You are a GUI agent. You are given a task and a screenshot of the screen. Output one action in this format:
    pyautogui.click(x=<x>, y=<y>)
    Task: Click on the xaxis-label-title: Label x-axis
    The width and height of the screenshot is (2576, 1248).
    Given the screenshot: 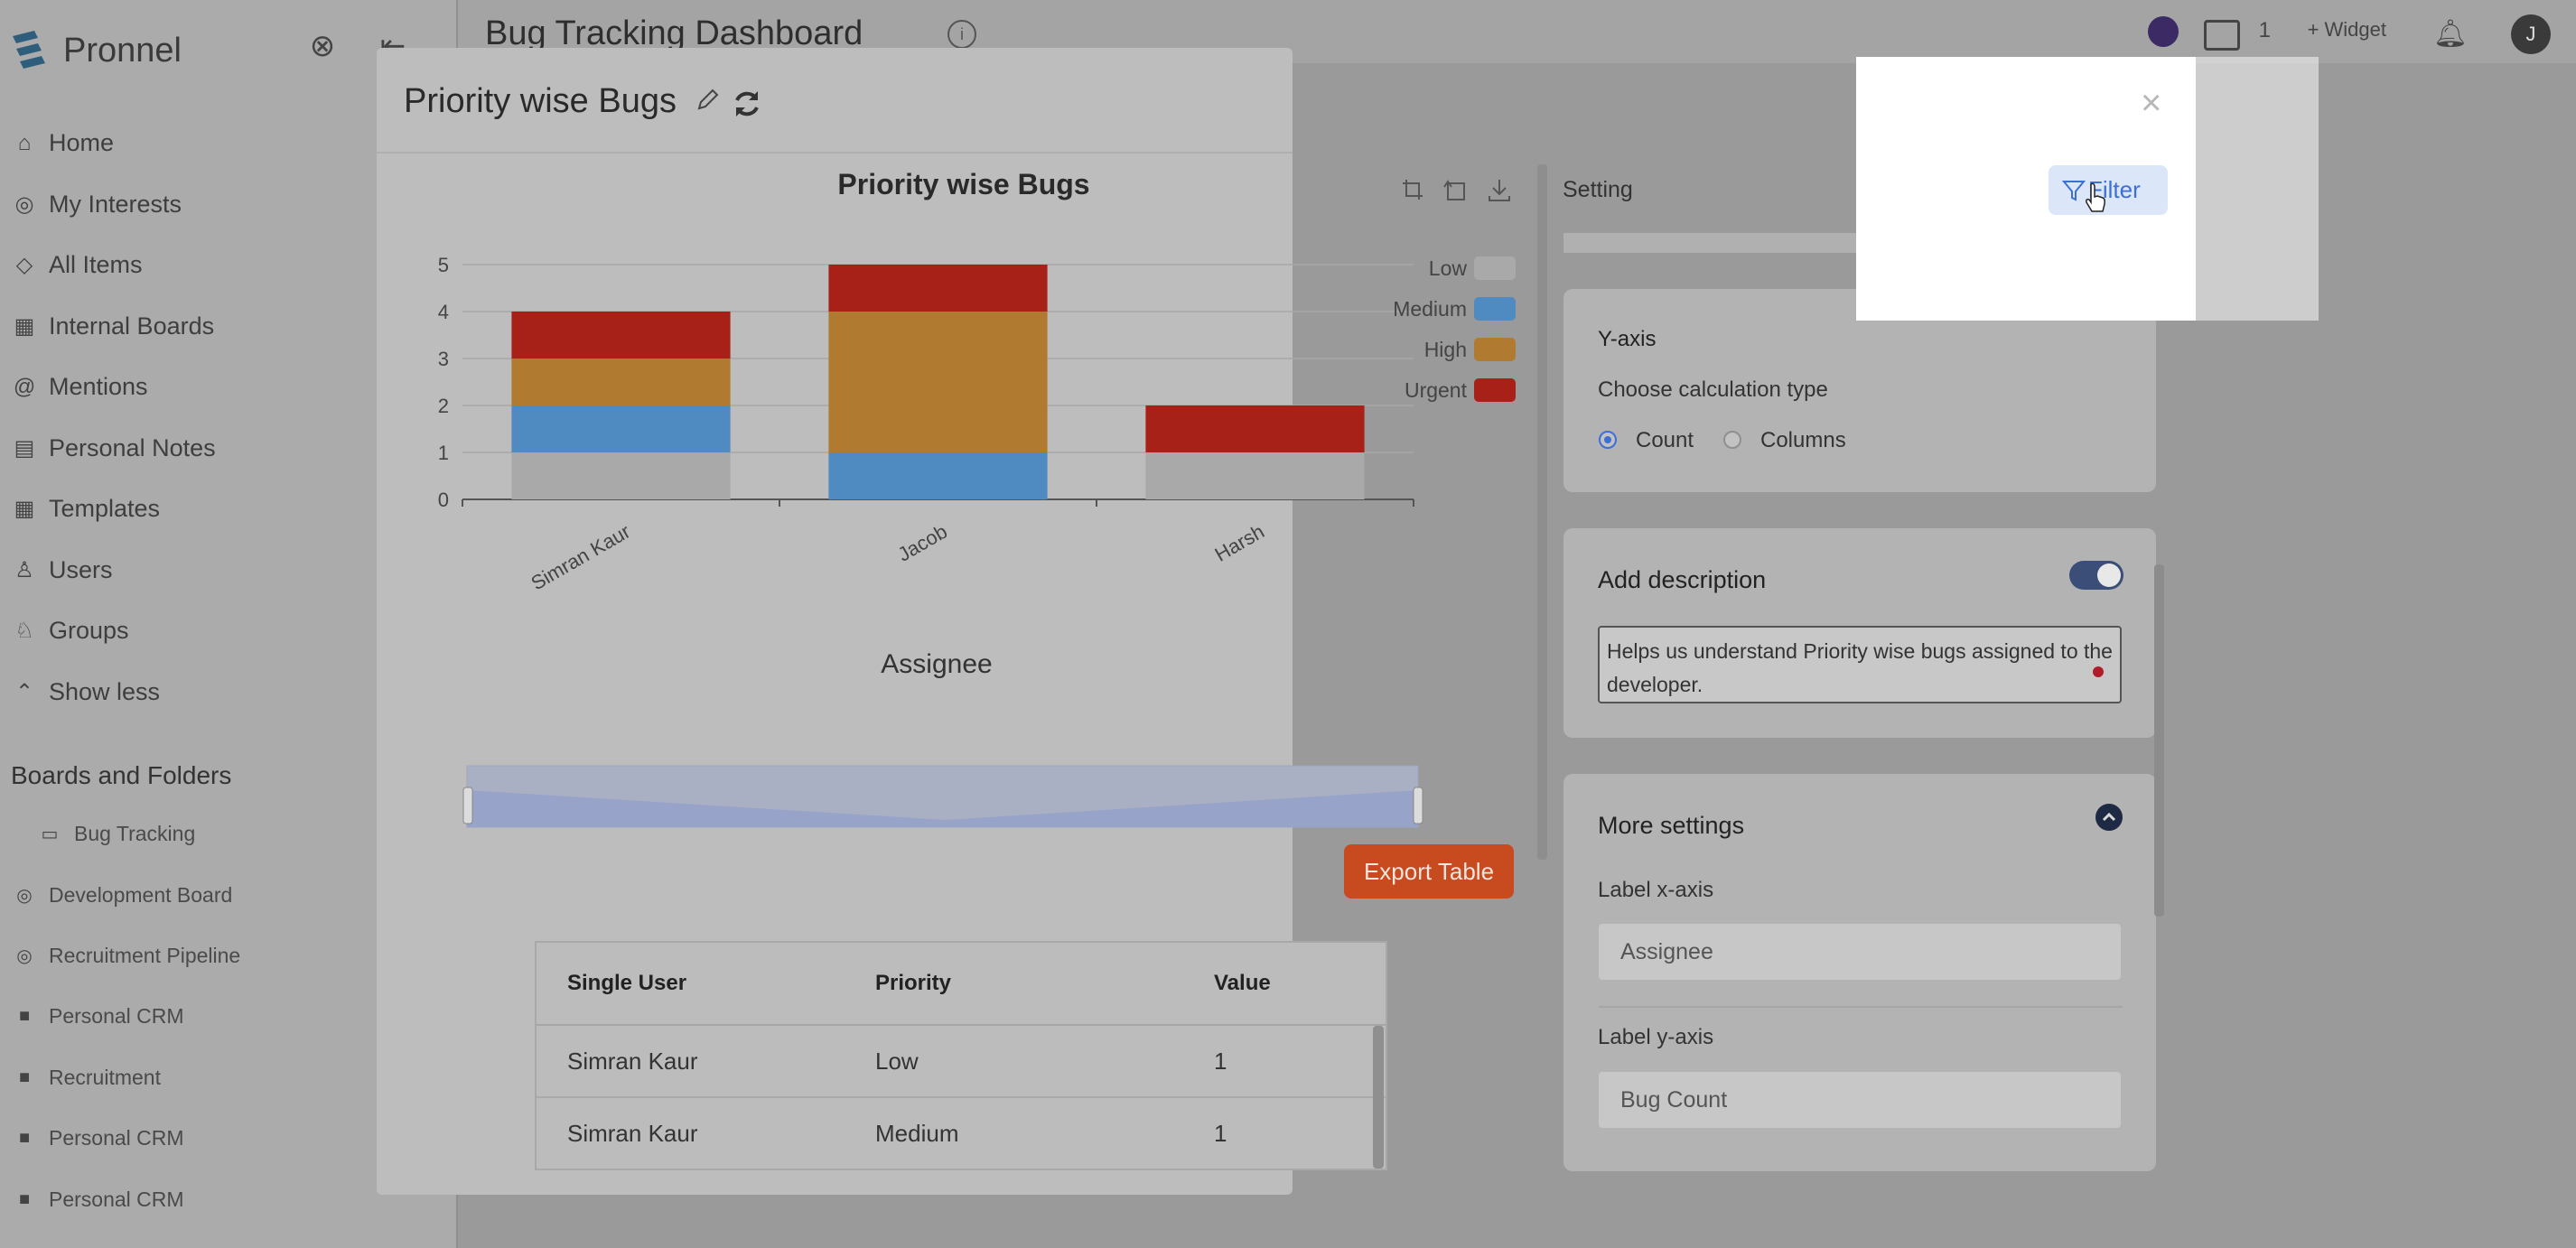 What is the action you would take?
    pyautogui.click(x=1656, y=890)
    